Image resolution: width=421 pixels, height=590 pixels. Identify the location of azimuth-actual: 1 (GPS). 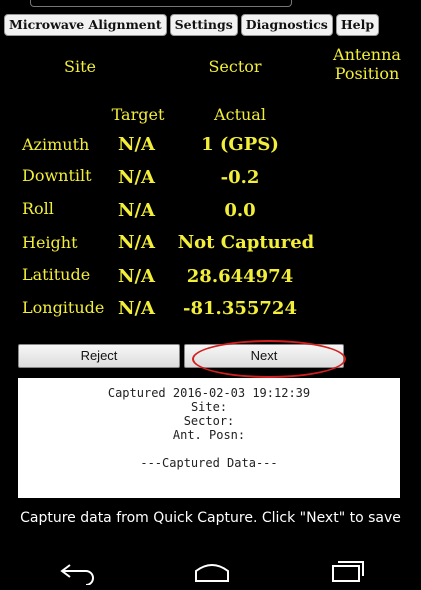
(240, 144).